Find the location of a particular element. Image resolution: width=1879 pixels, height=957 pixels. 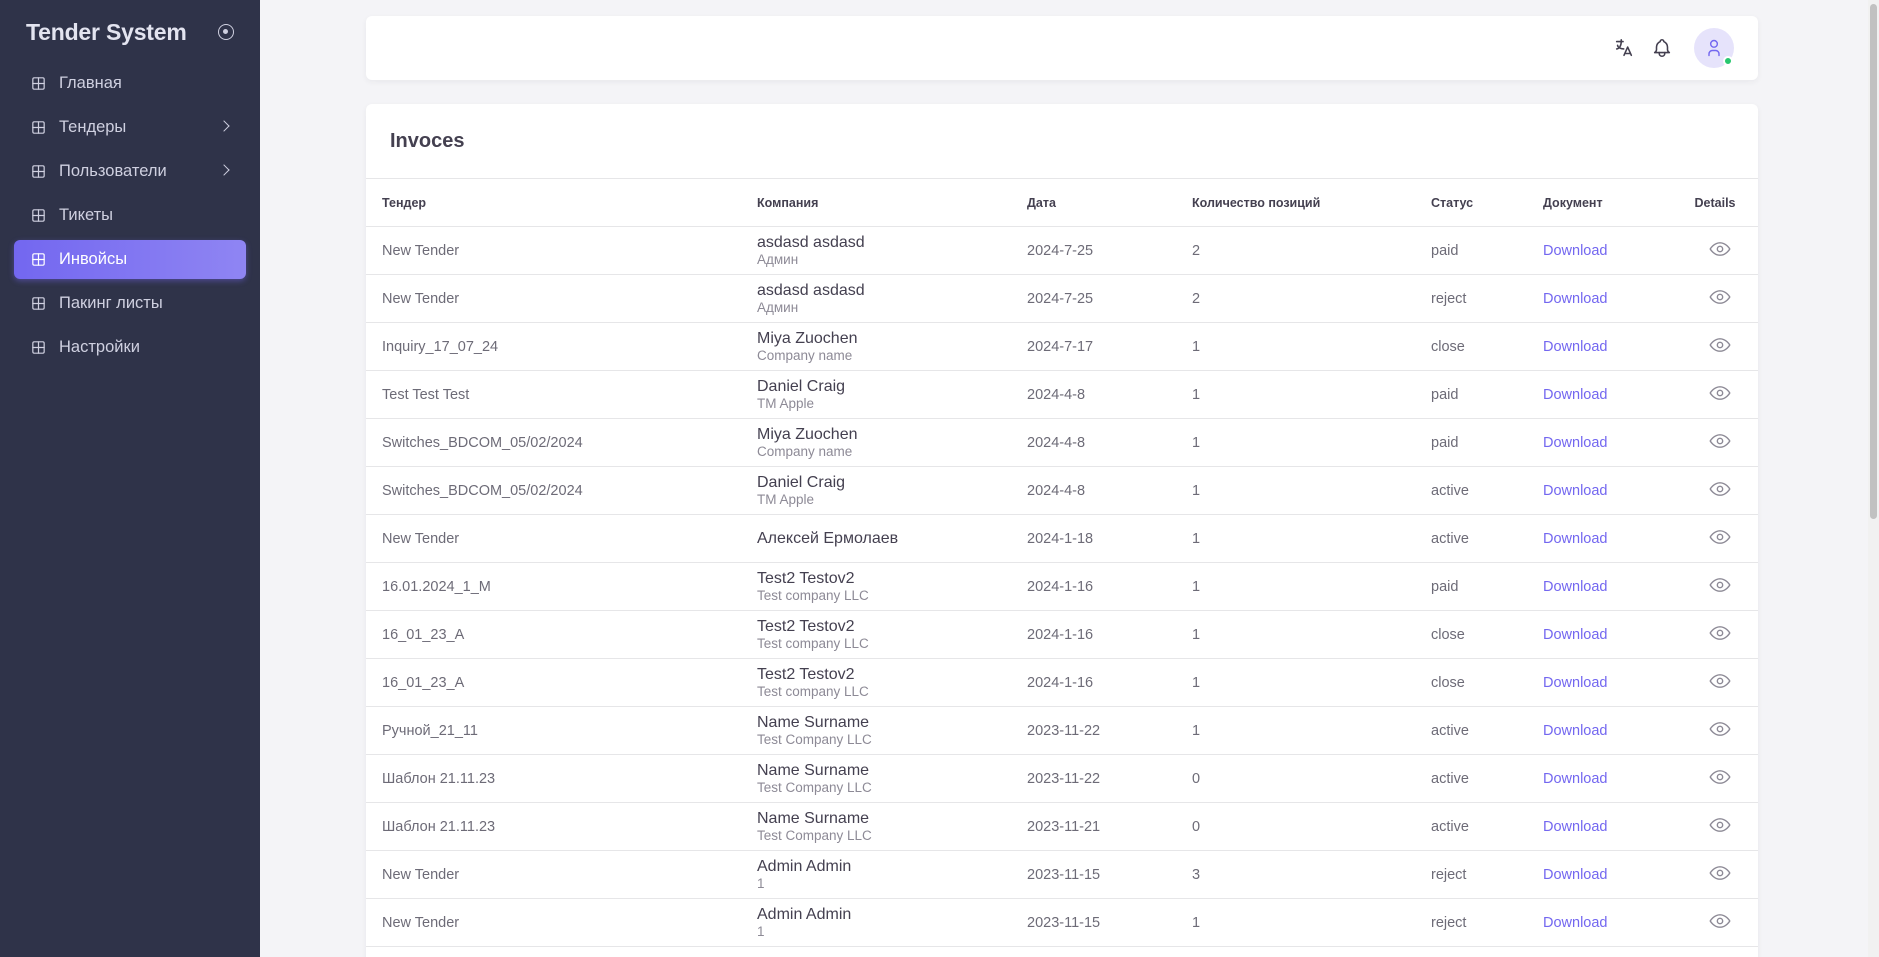

column-header-date: Дата is located at coordinates (1093, 202).